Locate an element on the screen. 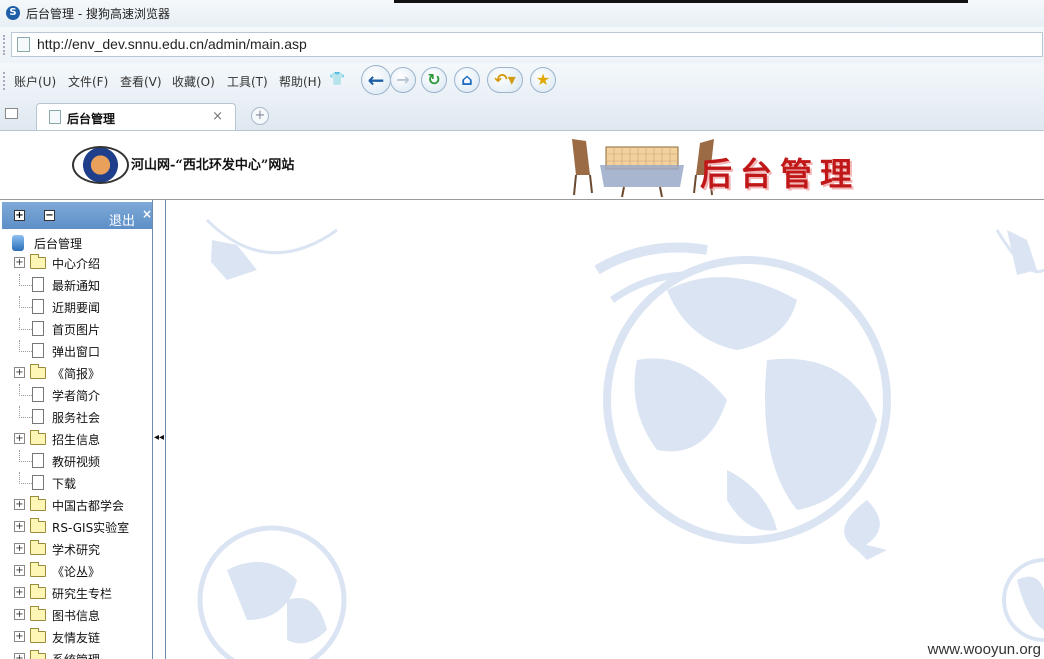  tree-item: + 招生信息 is located at coordinates (76, 439).